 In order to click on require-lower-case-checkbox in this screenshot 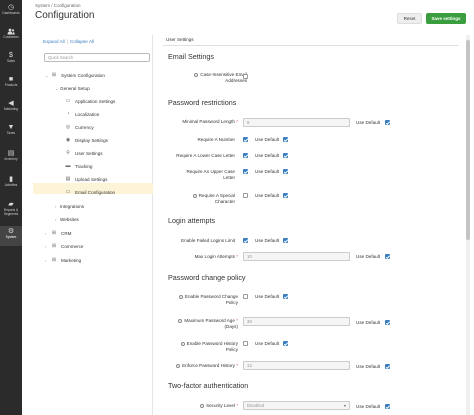, I will do `click(245, 155)`.